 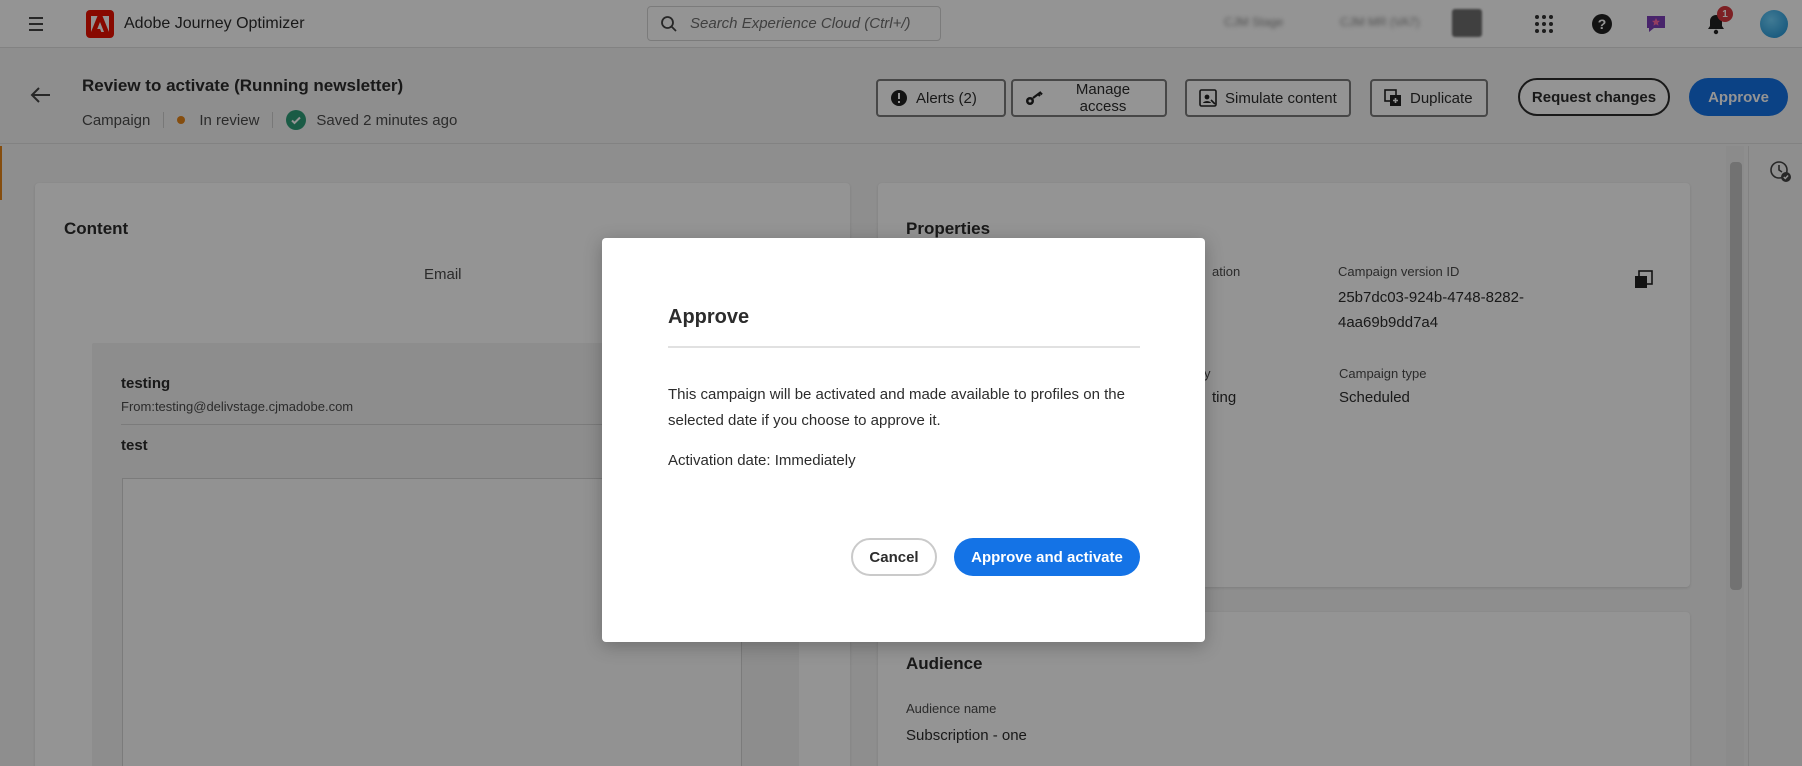 I want to click on divider, so click(x=904, y=347).